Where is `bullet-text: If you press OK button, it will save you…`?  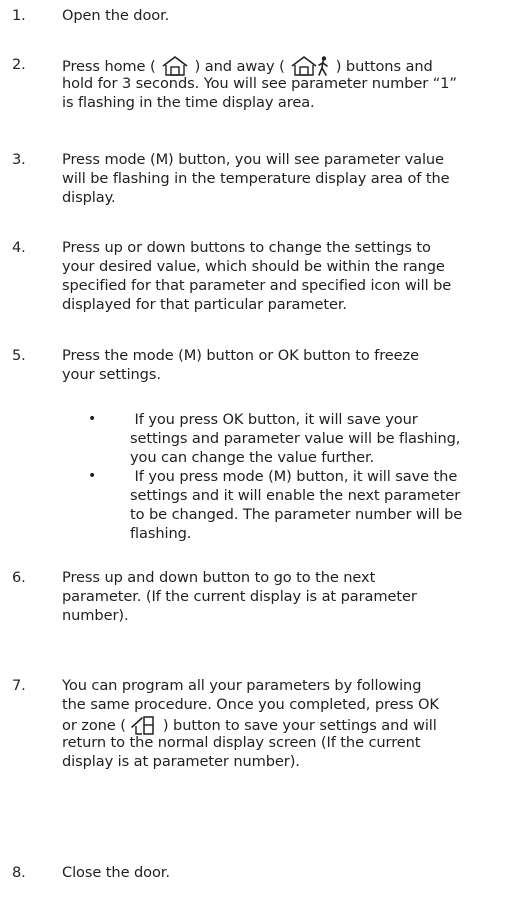
bullet-text: If you press OK button, it will save you… is located at coordinates (295, 438).